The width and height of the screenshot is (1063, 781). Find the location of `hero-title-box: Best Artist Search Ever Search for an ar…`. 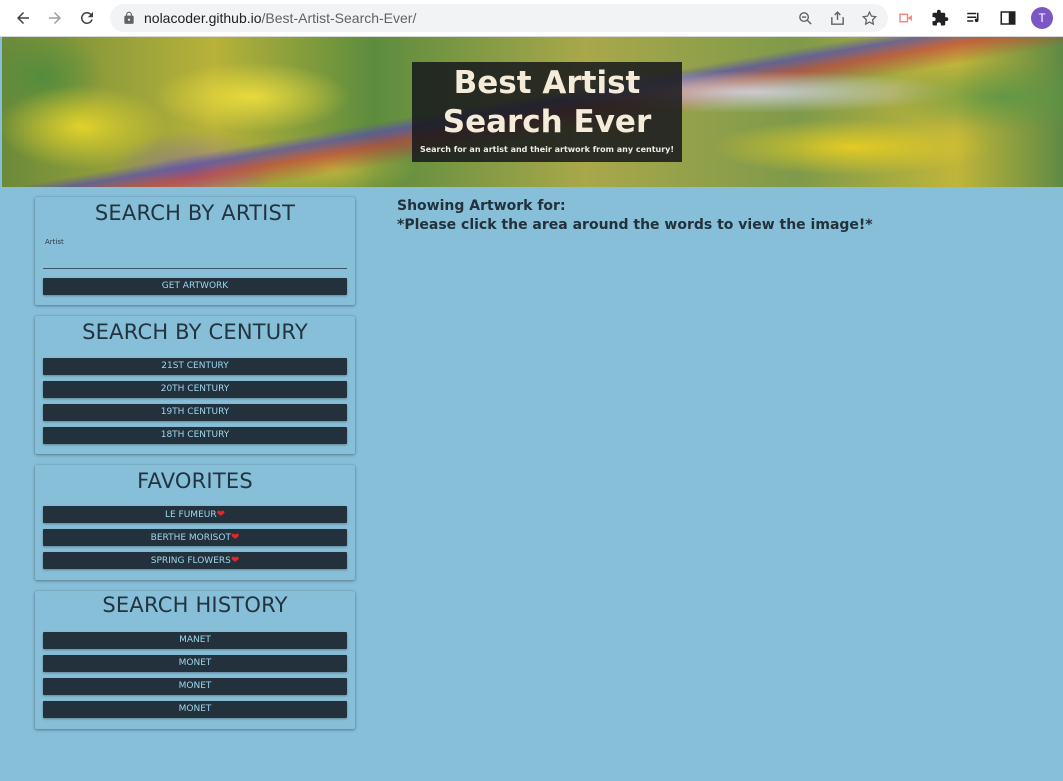

hero-title-box: Best Artist Search Ever Search for an ar… is located at coordinates (547, 112).